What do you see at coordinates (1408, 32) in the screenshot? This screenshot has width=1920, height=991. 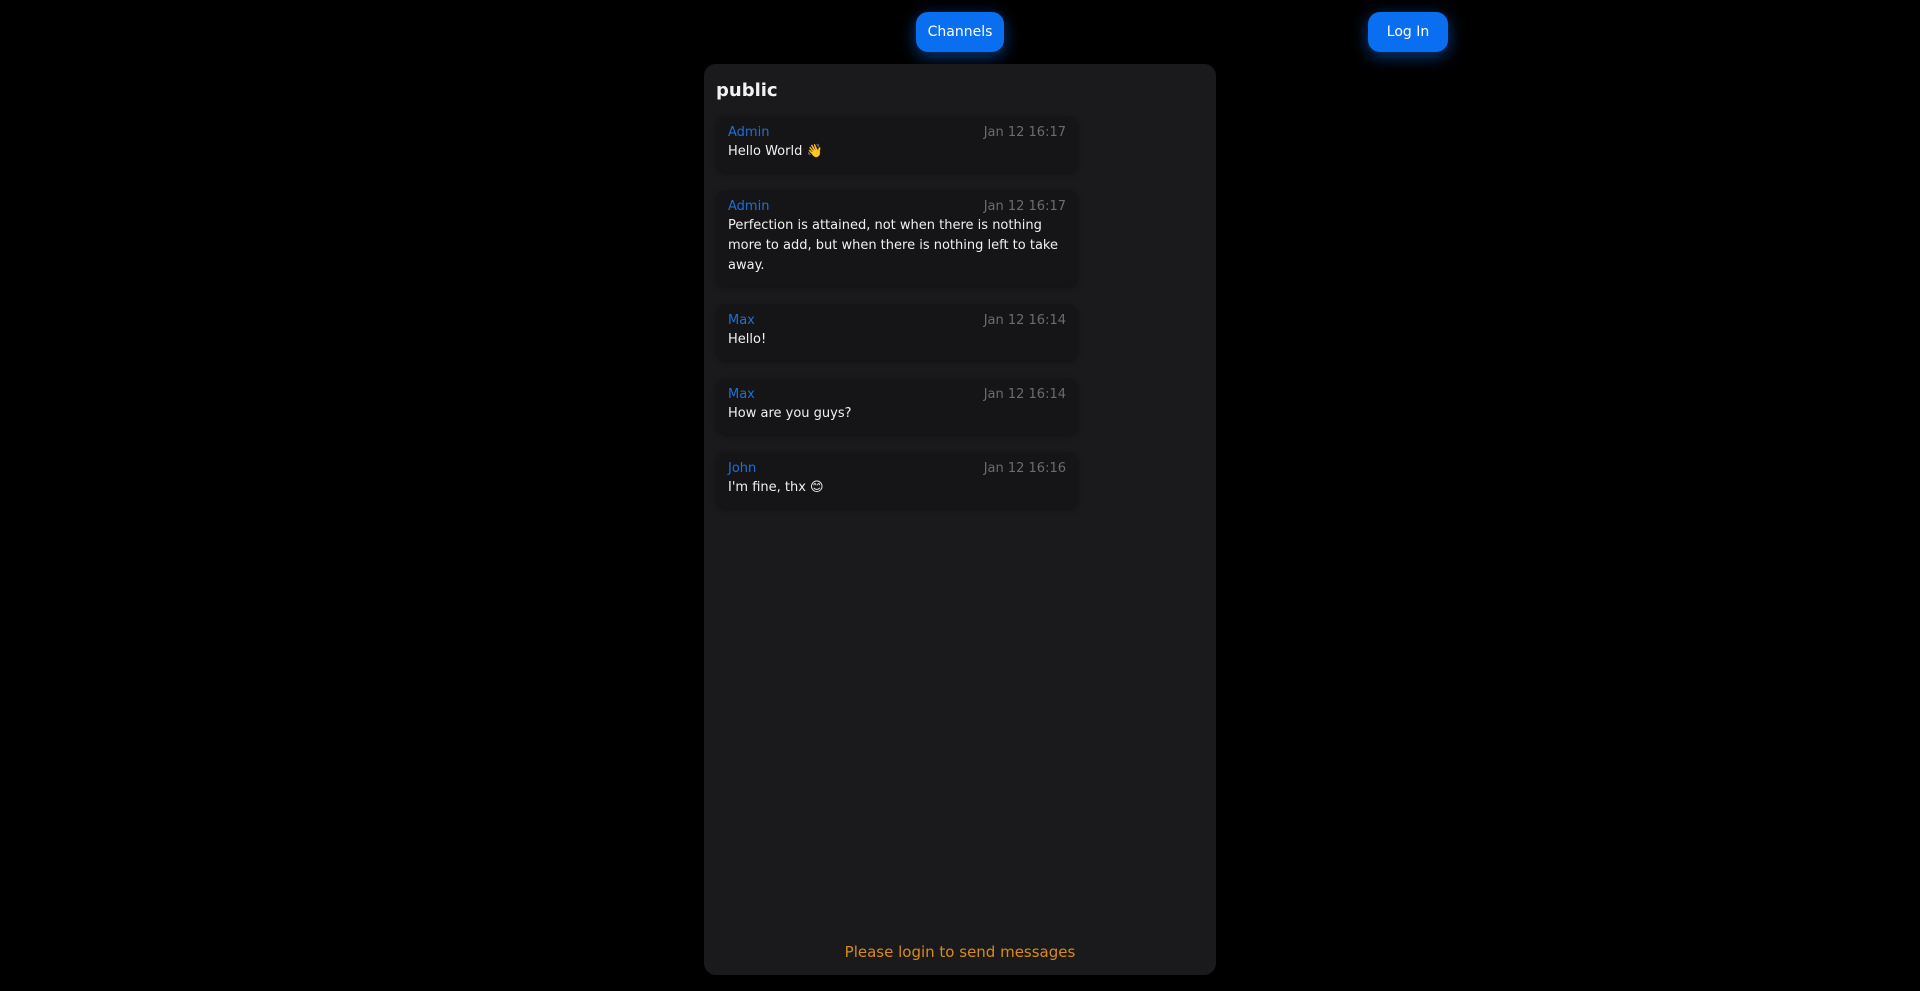 I see `login-button: Log In` at bounding box center [1408, 32].